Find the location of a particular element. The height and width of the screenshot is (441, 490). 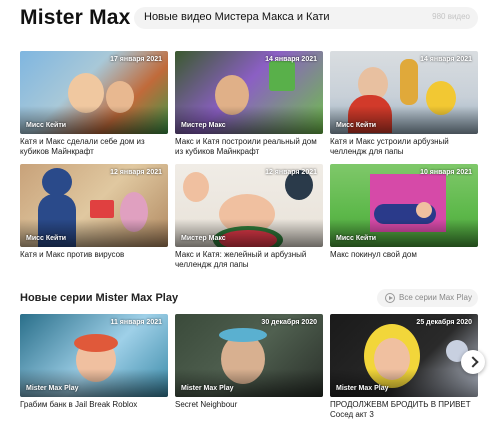

video-date: 30 декабря 2020 is located at coordinates (289, 322).